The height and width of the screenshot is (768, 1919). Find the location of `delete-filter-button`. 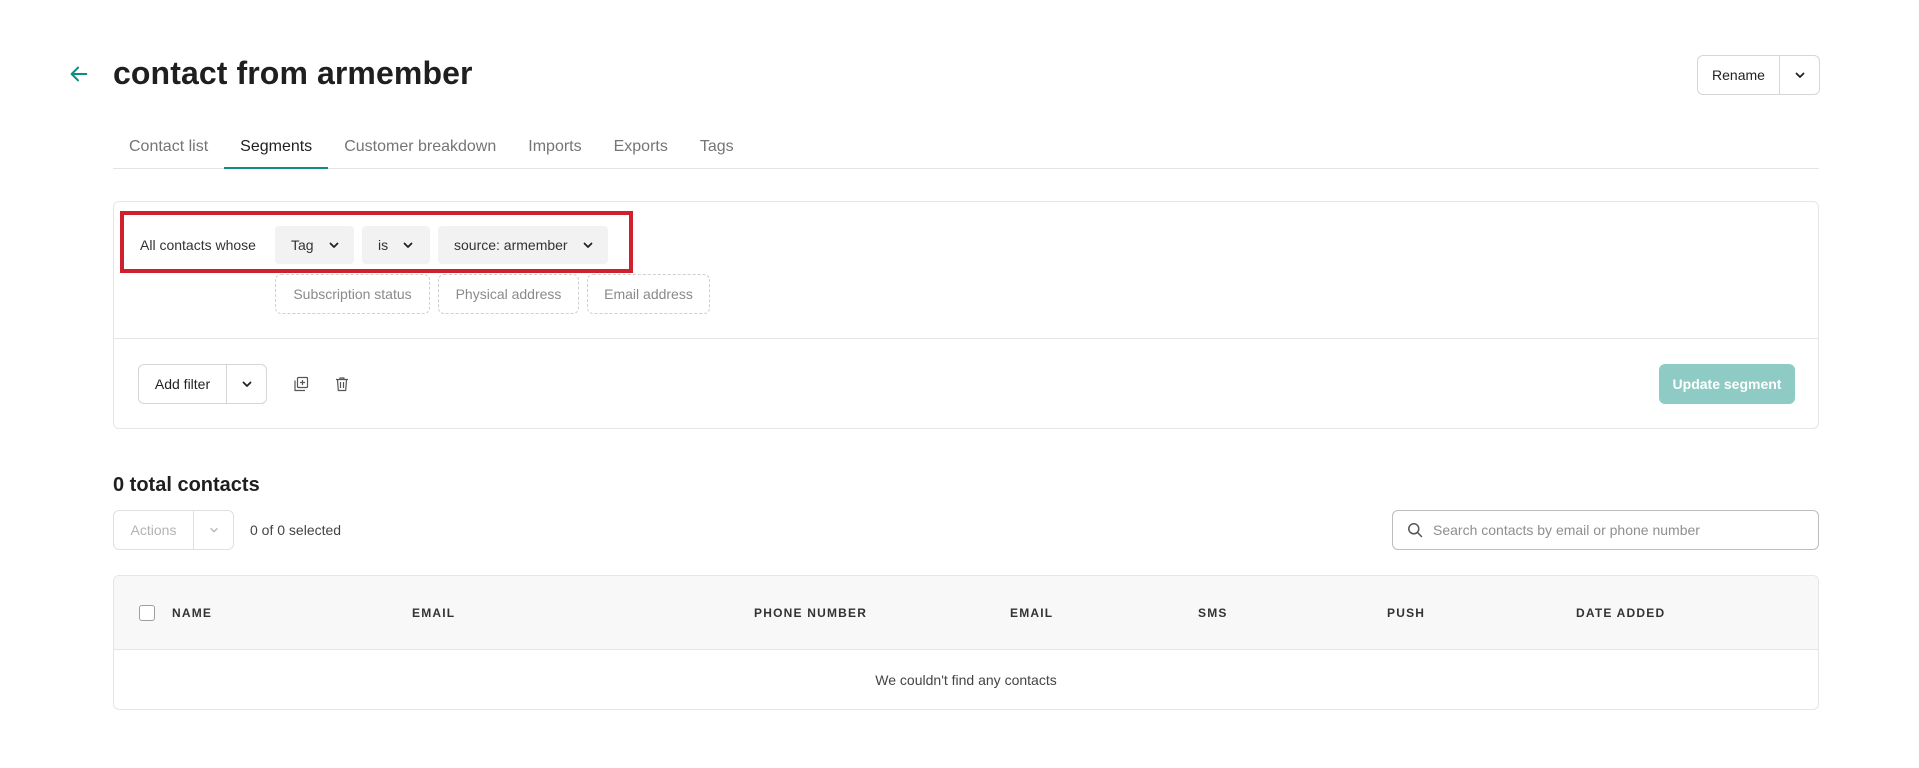

delete-filter-button is located at coordinates (342, 384).